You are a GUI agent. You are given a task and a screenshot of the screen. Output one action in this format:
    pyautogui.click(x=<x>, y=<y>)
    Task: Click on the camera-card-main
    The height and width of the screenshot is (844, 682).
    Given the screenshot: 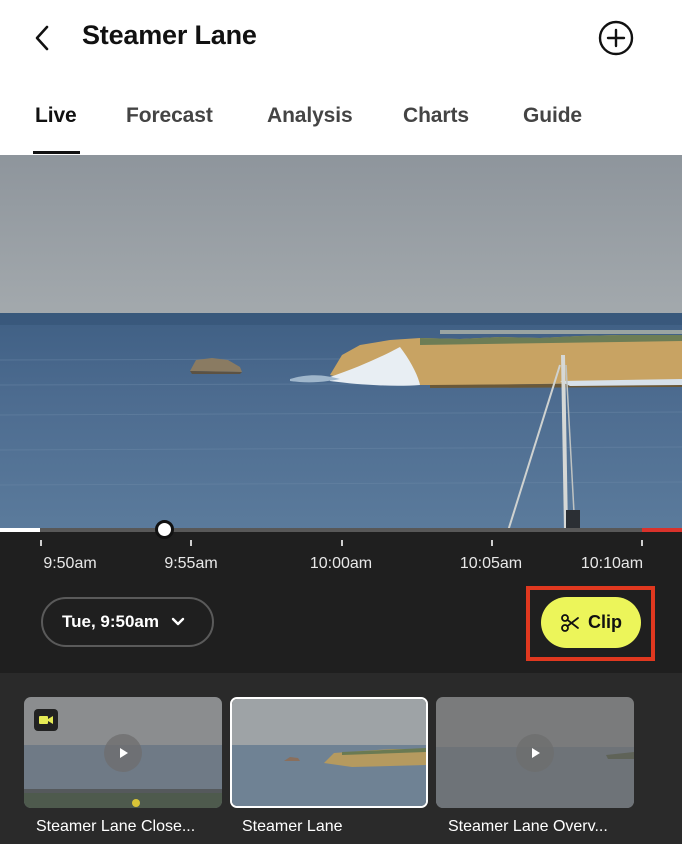 What is the action you would take?
    pyautogui.click(x=329, y=752)
    